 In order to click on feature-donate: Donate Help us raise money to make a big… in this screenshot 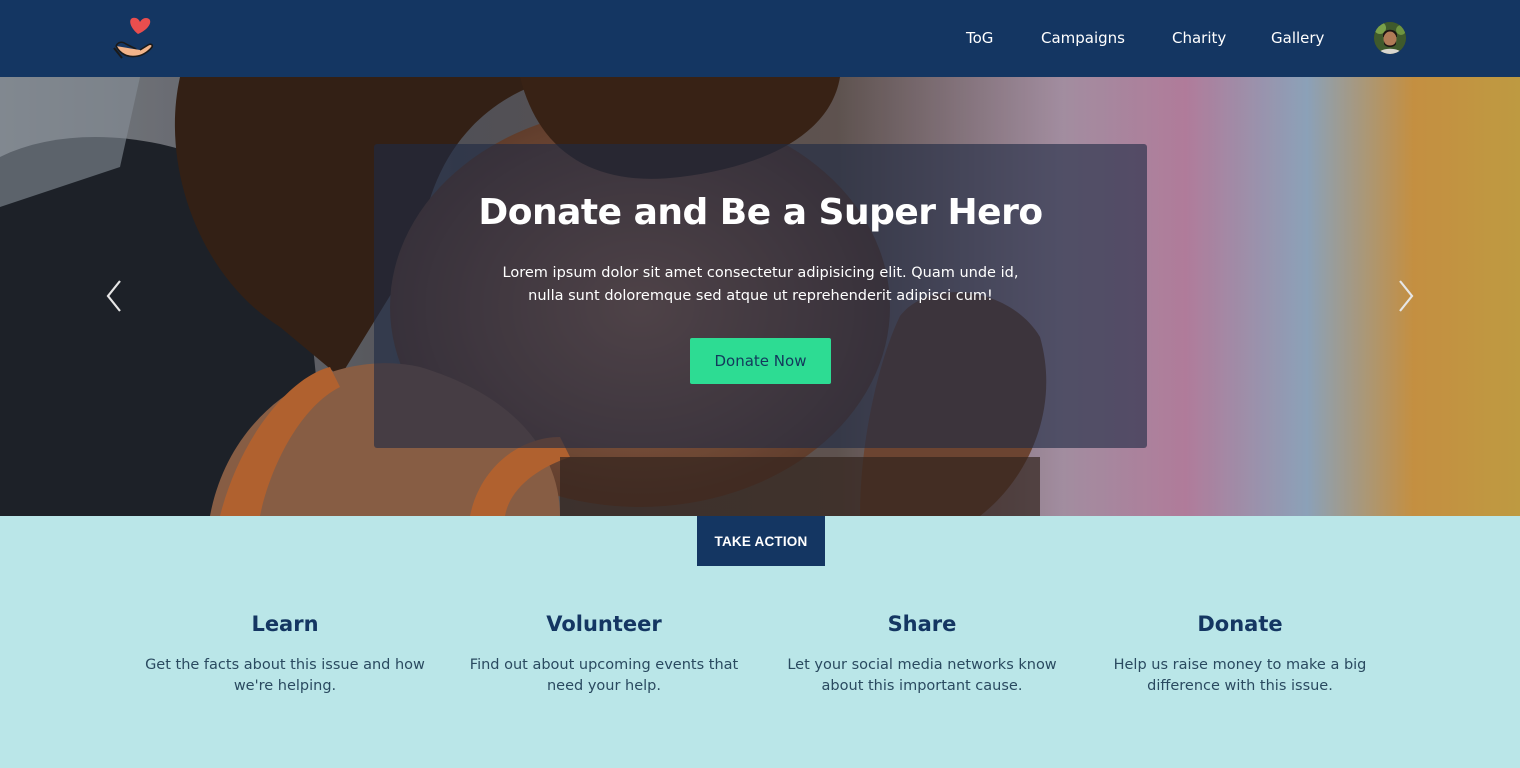, I will do `click(1240, 652)`.